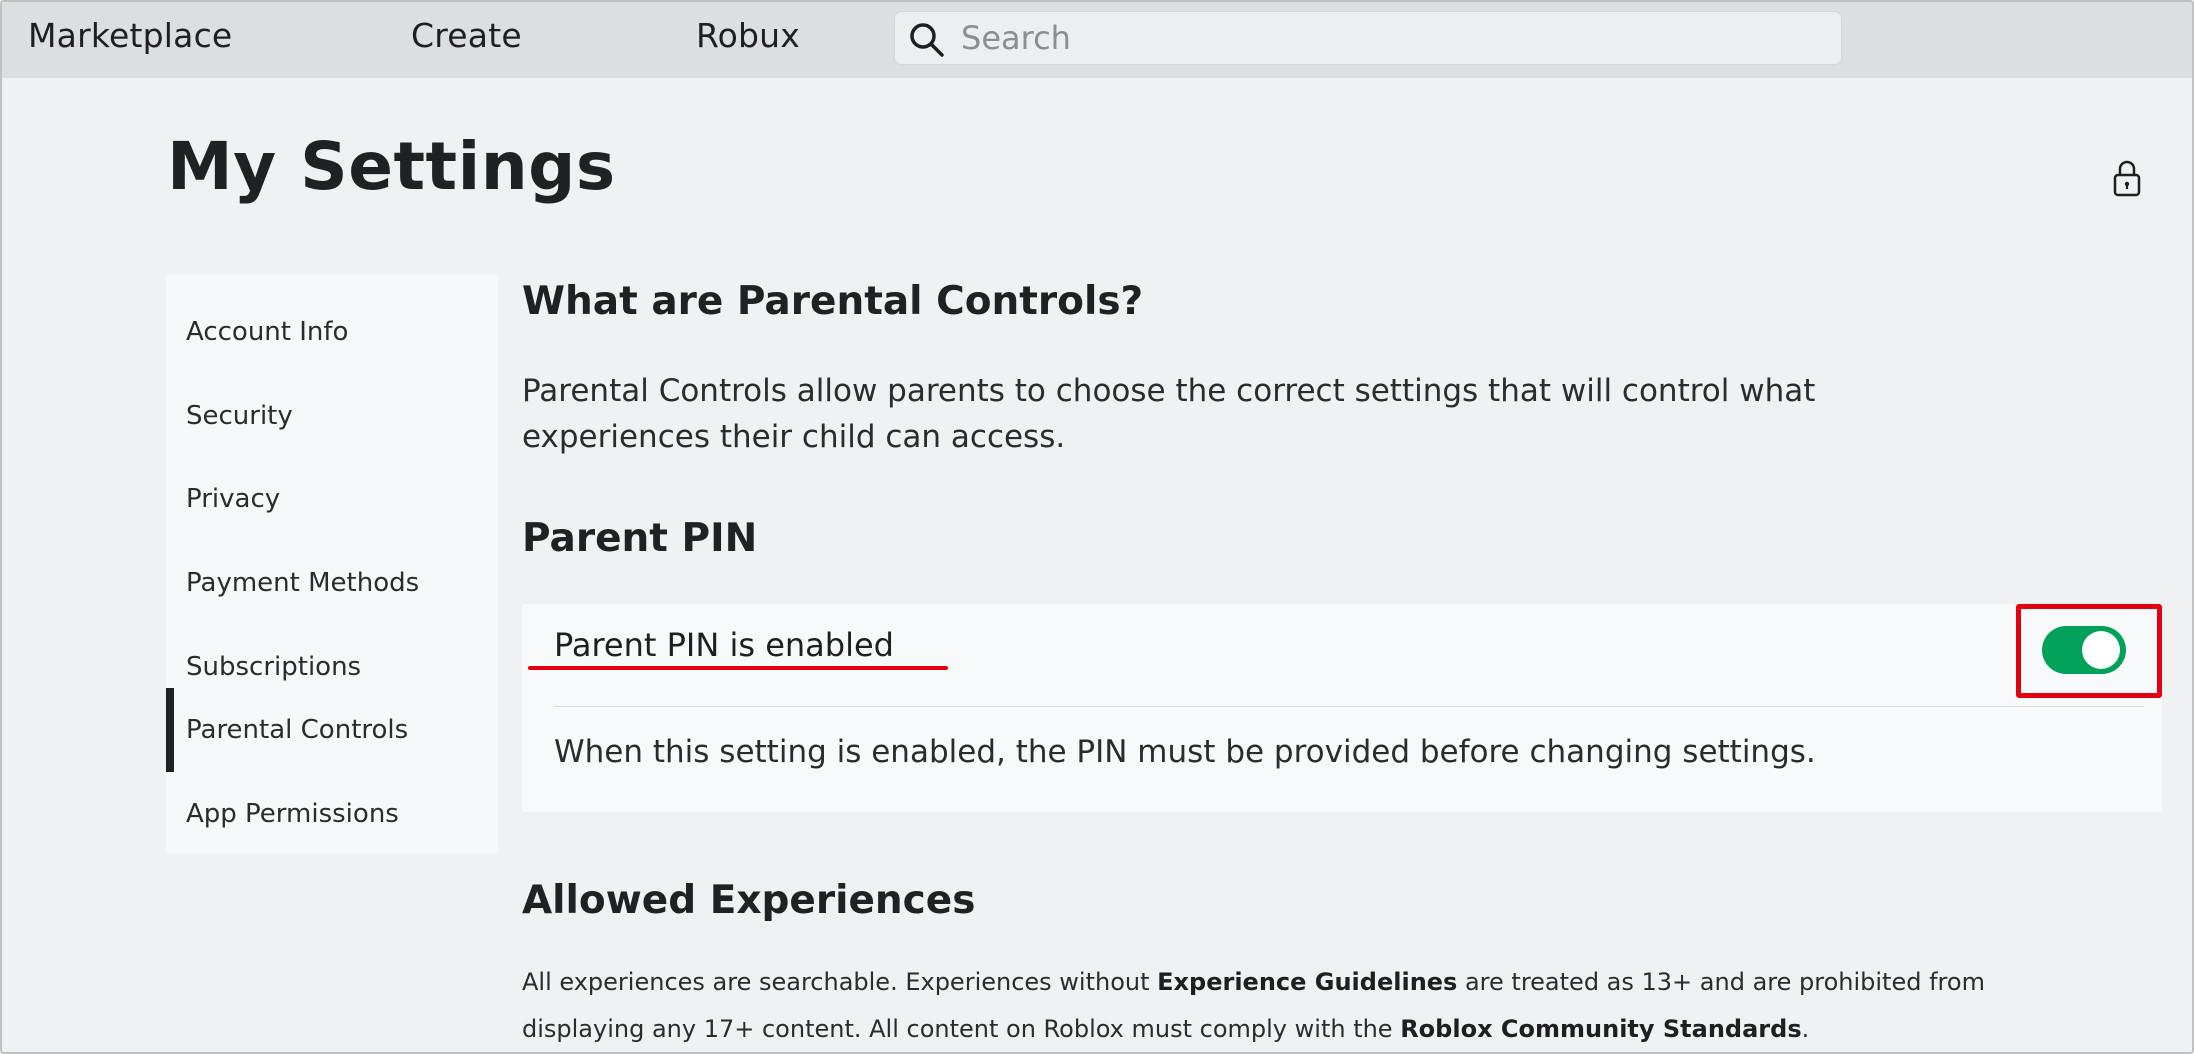 Image resolution: width=2194 pixels, height=1054 pixels. What do you see at coordinates (738, 668) in the screenshot?
I see `annotation-underline` at bounding box center [738, 668].